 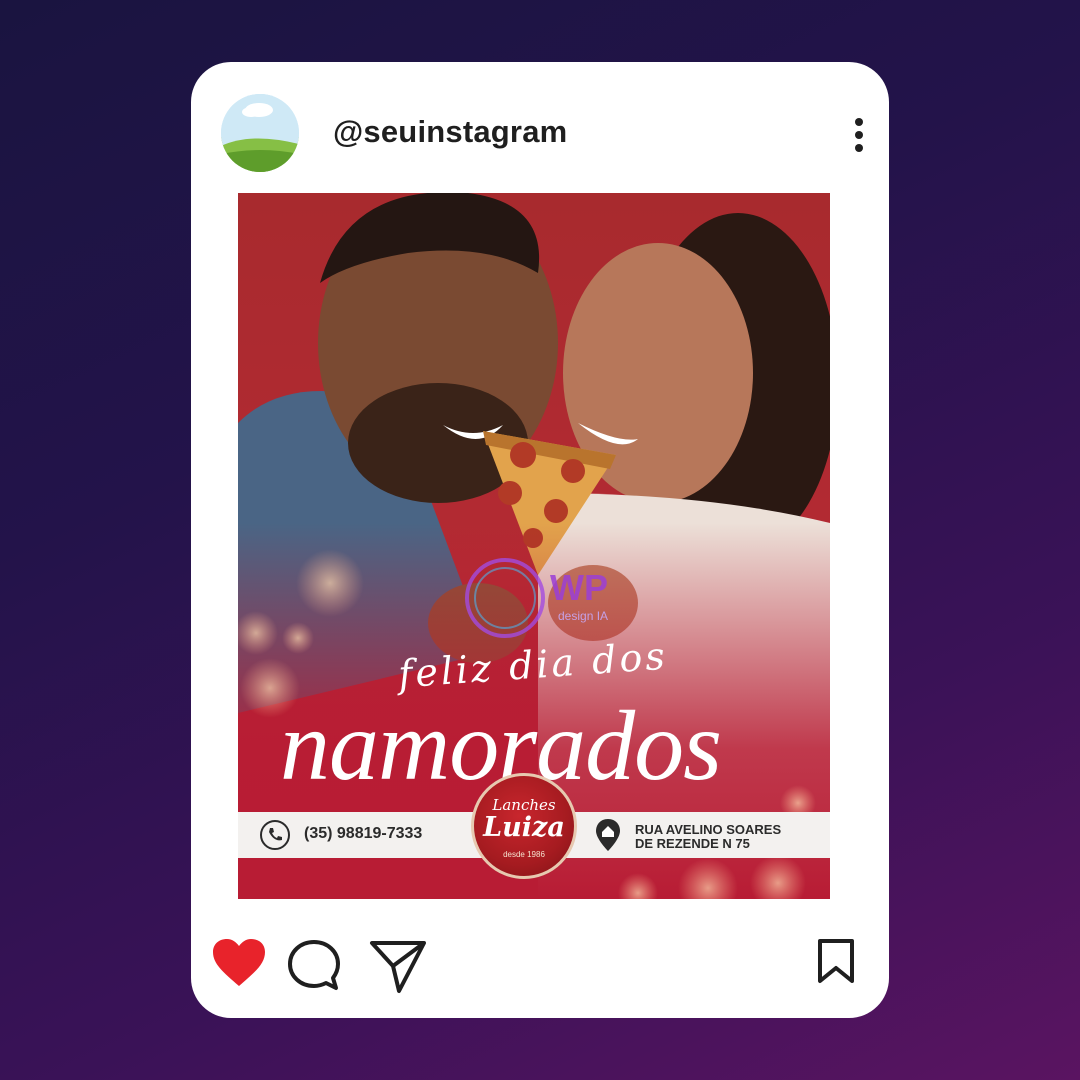 I want to click on address: RUA AVELINO SOARES DE REZENDE N 75, so click(x=708, y=837).